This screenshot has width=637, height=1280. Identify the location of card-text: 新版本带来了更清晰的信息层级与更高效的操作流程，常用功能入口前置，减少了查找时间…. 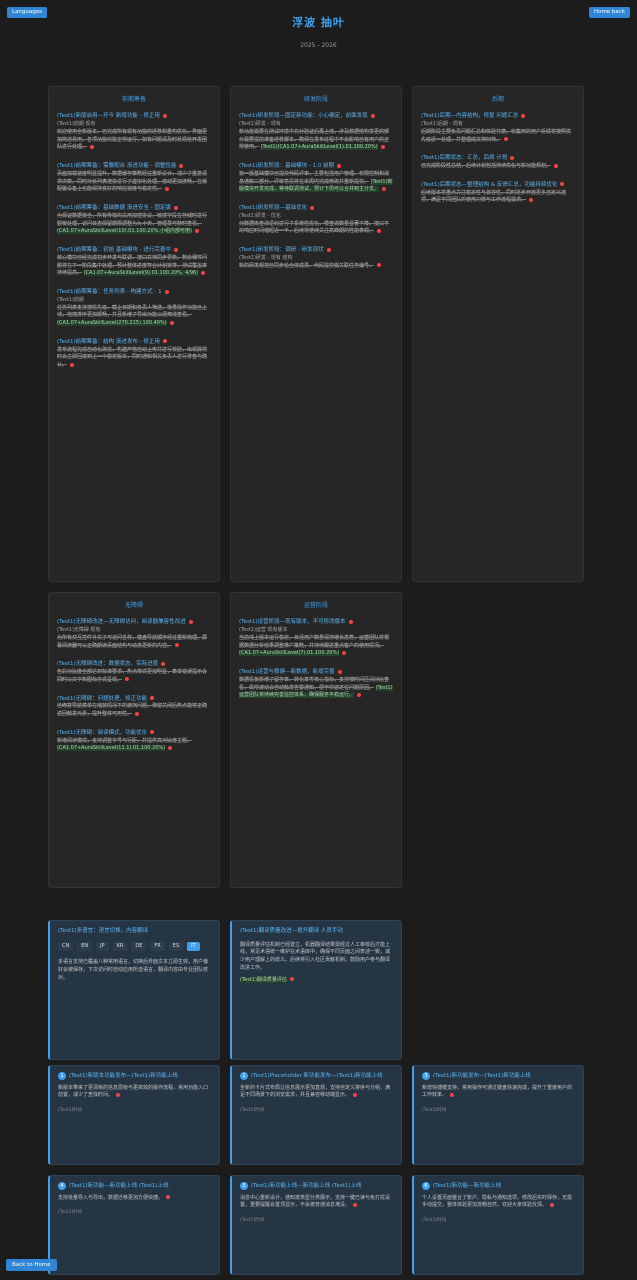
(133, 1091).